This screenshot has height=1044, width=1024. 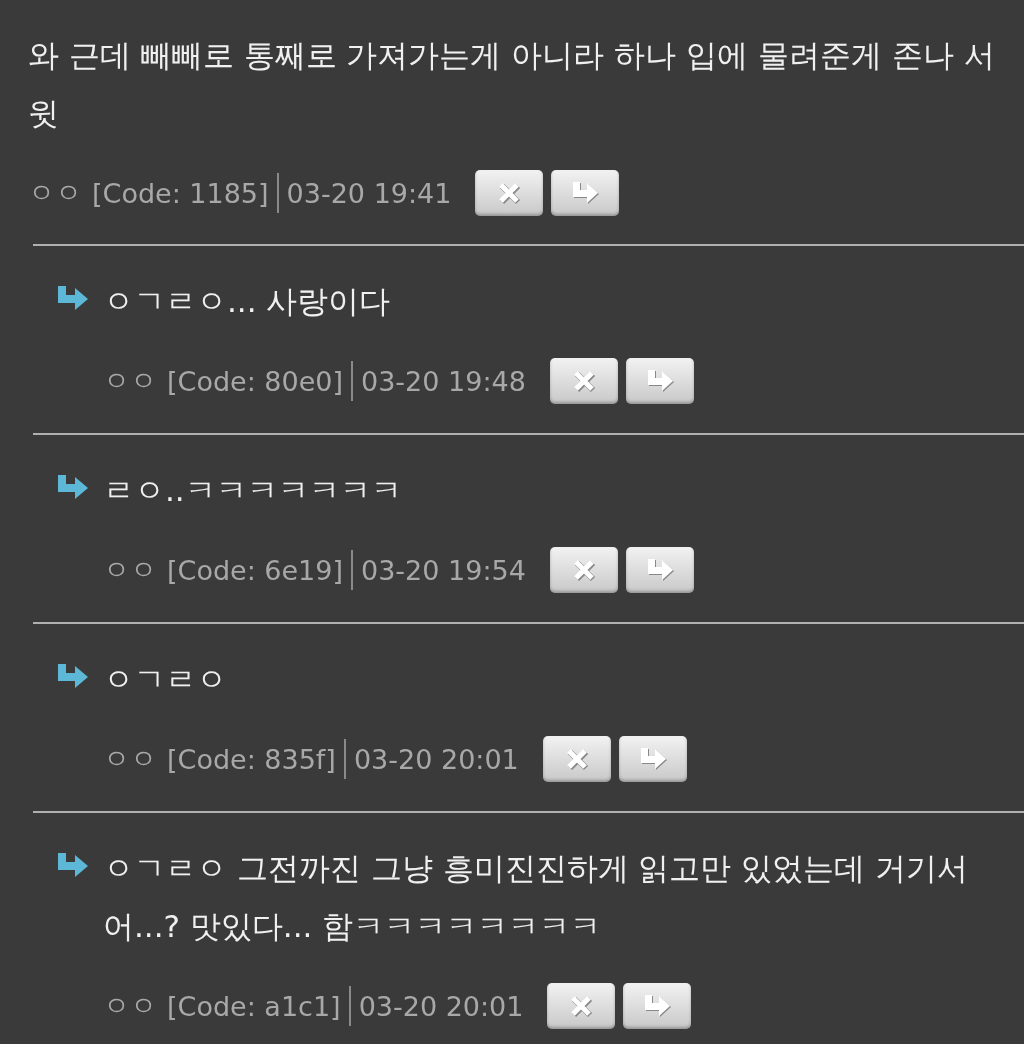 What do you see at coordinates (512, 84) in the screenshot?
I see `comment-text: 와 근데 빼빼로 통째로 가져가는게 아니라 하나 입에 물려준게 존나 서윗` at bounding box center [512, 84].